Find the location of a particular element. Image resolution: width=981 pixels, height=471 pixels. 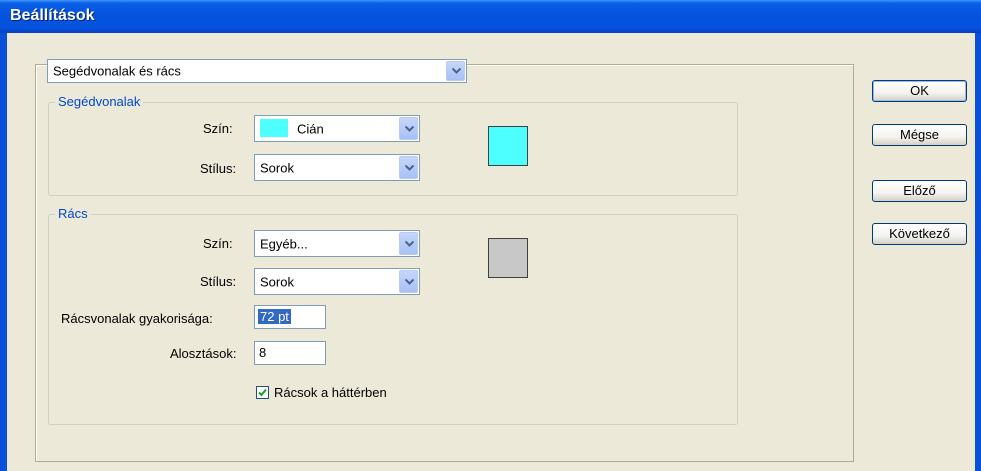

grid-group-legend: Rács is located at coordinates (73, 213).